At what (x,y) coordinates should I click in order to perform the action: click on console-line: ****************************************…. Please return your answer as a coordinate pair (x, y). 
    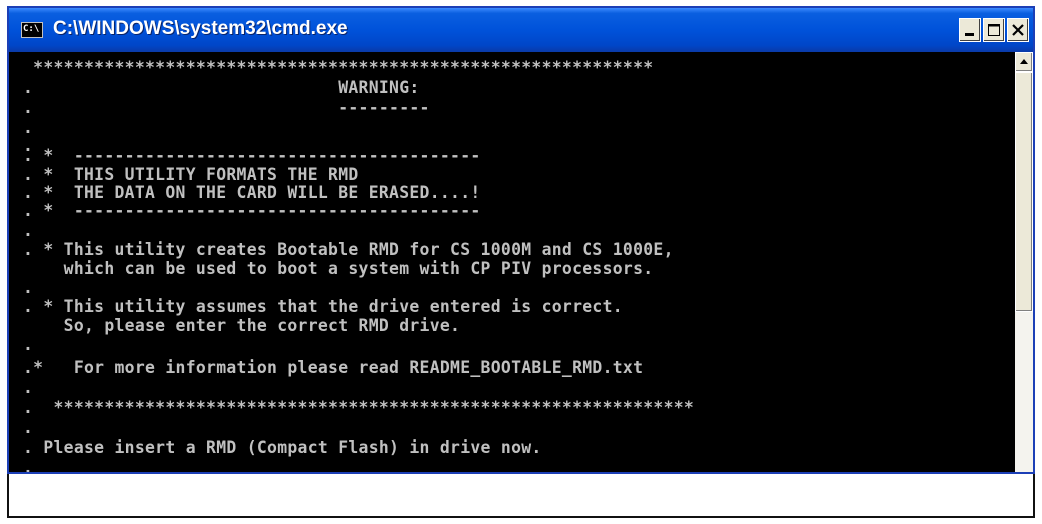
    Looking at the image, I should click on (338, 67).